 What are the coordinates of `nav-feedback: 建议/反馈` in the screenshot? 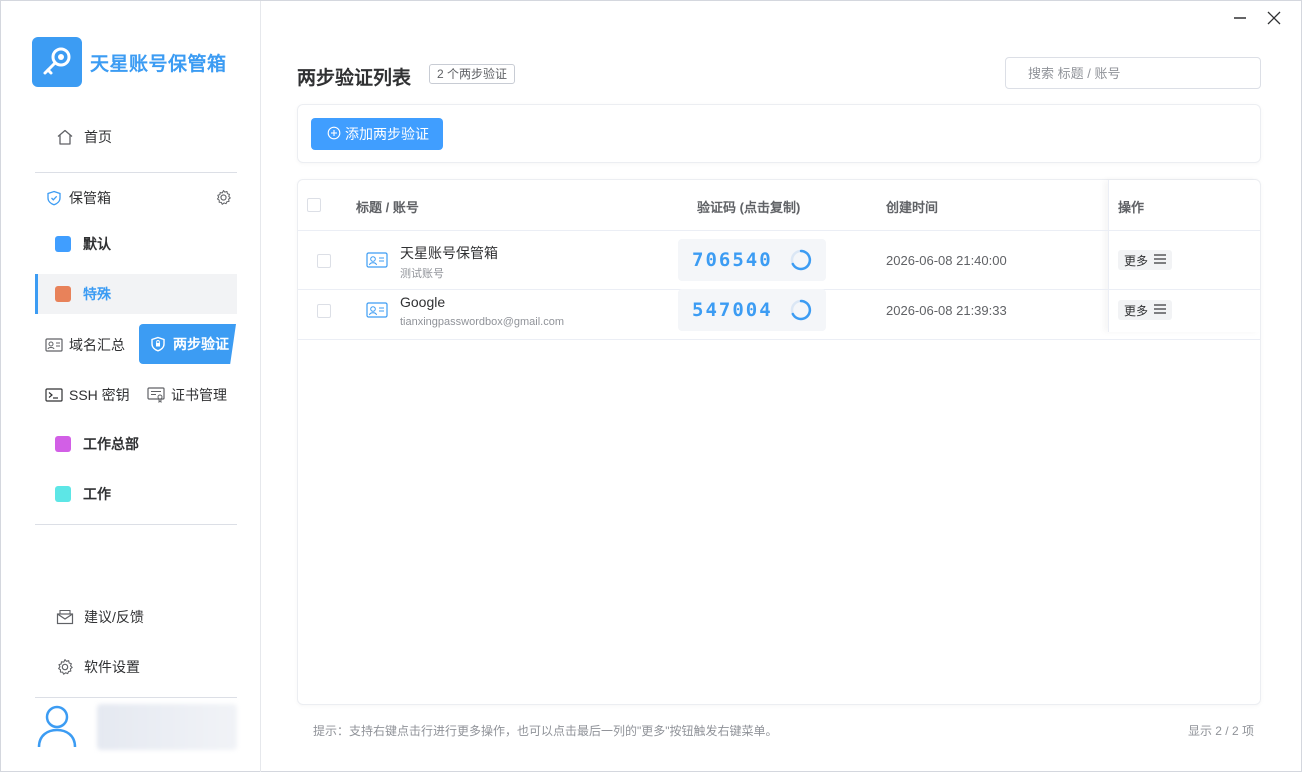 It's located at (100, 617).